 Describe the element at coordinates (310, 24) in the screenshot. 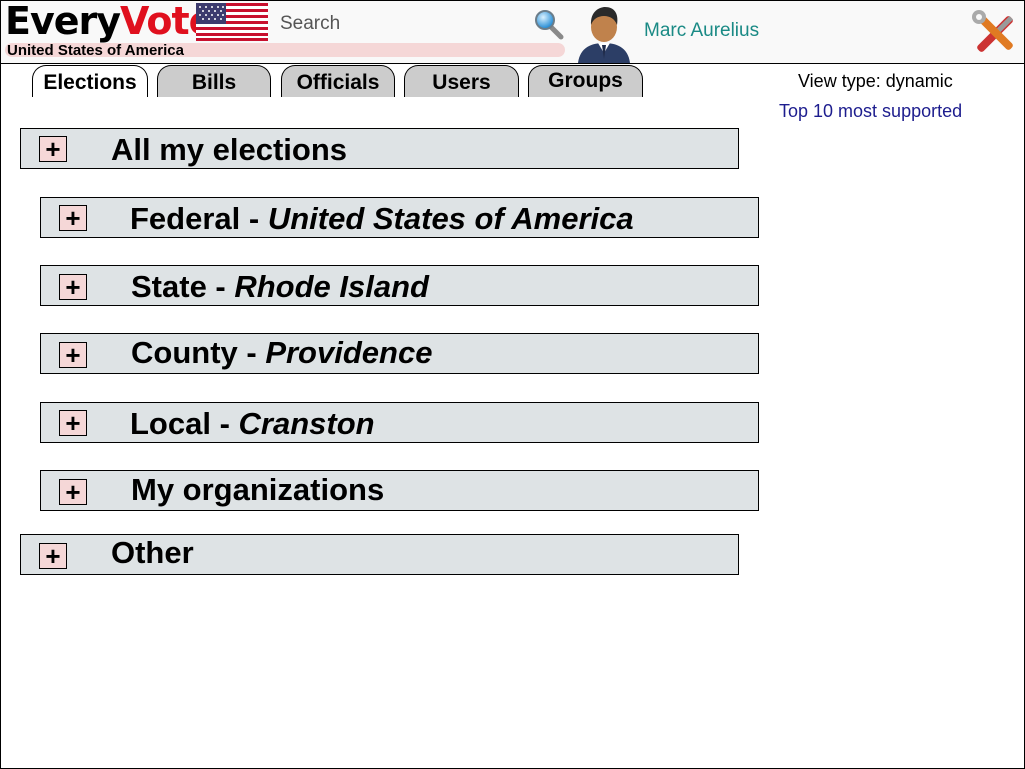

I see `search-input: Search` at that location.